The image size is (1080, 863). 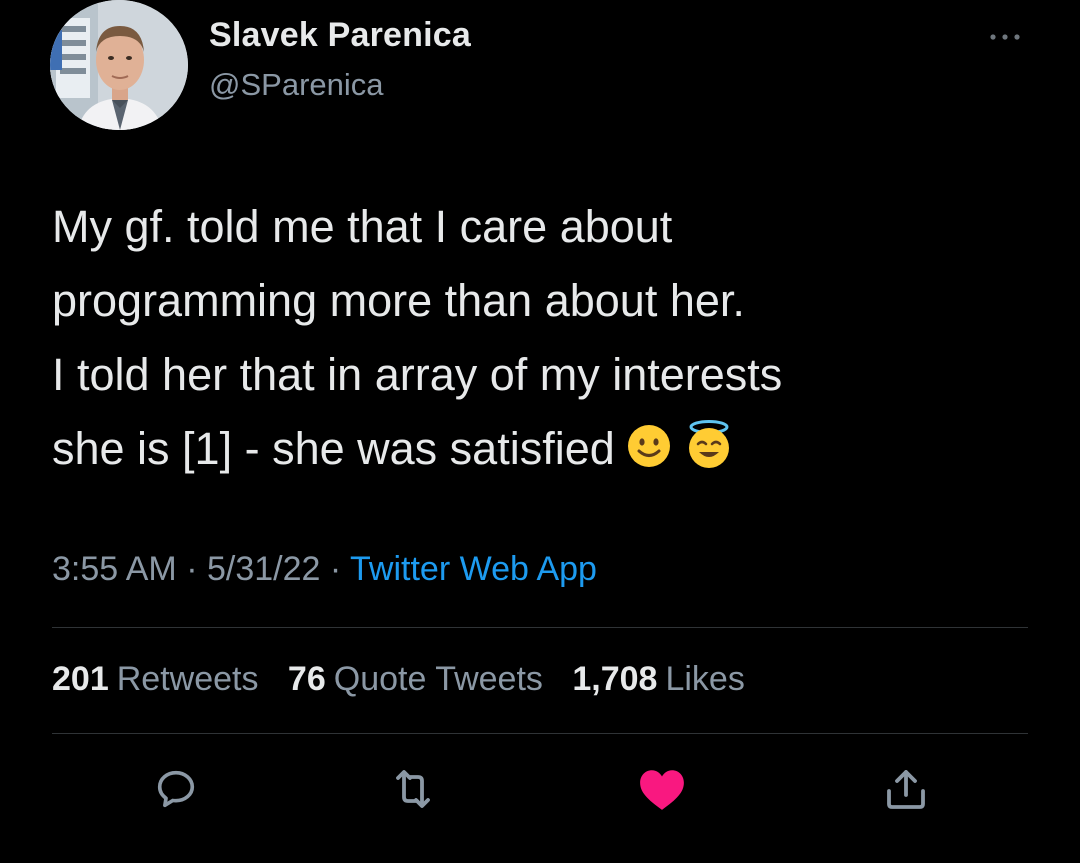 I want to click on like-icon, so click(x=662, y=790).